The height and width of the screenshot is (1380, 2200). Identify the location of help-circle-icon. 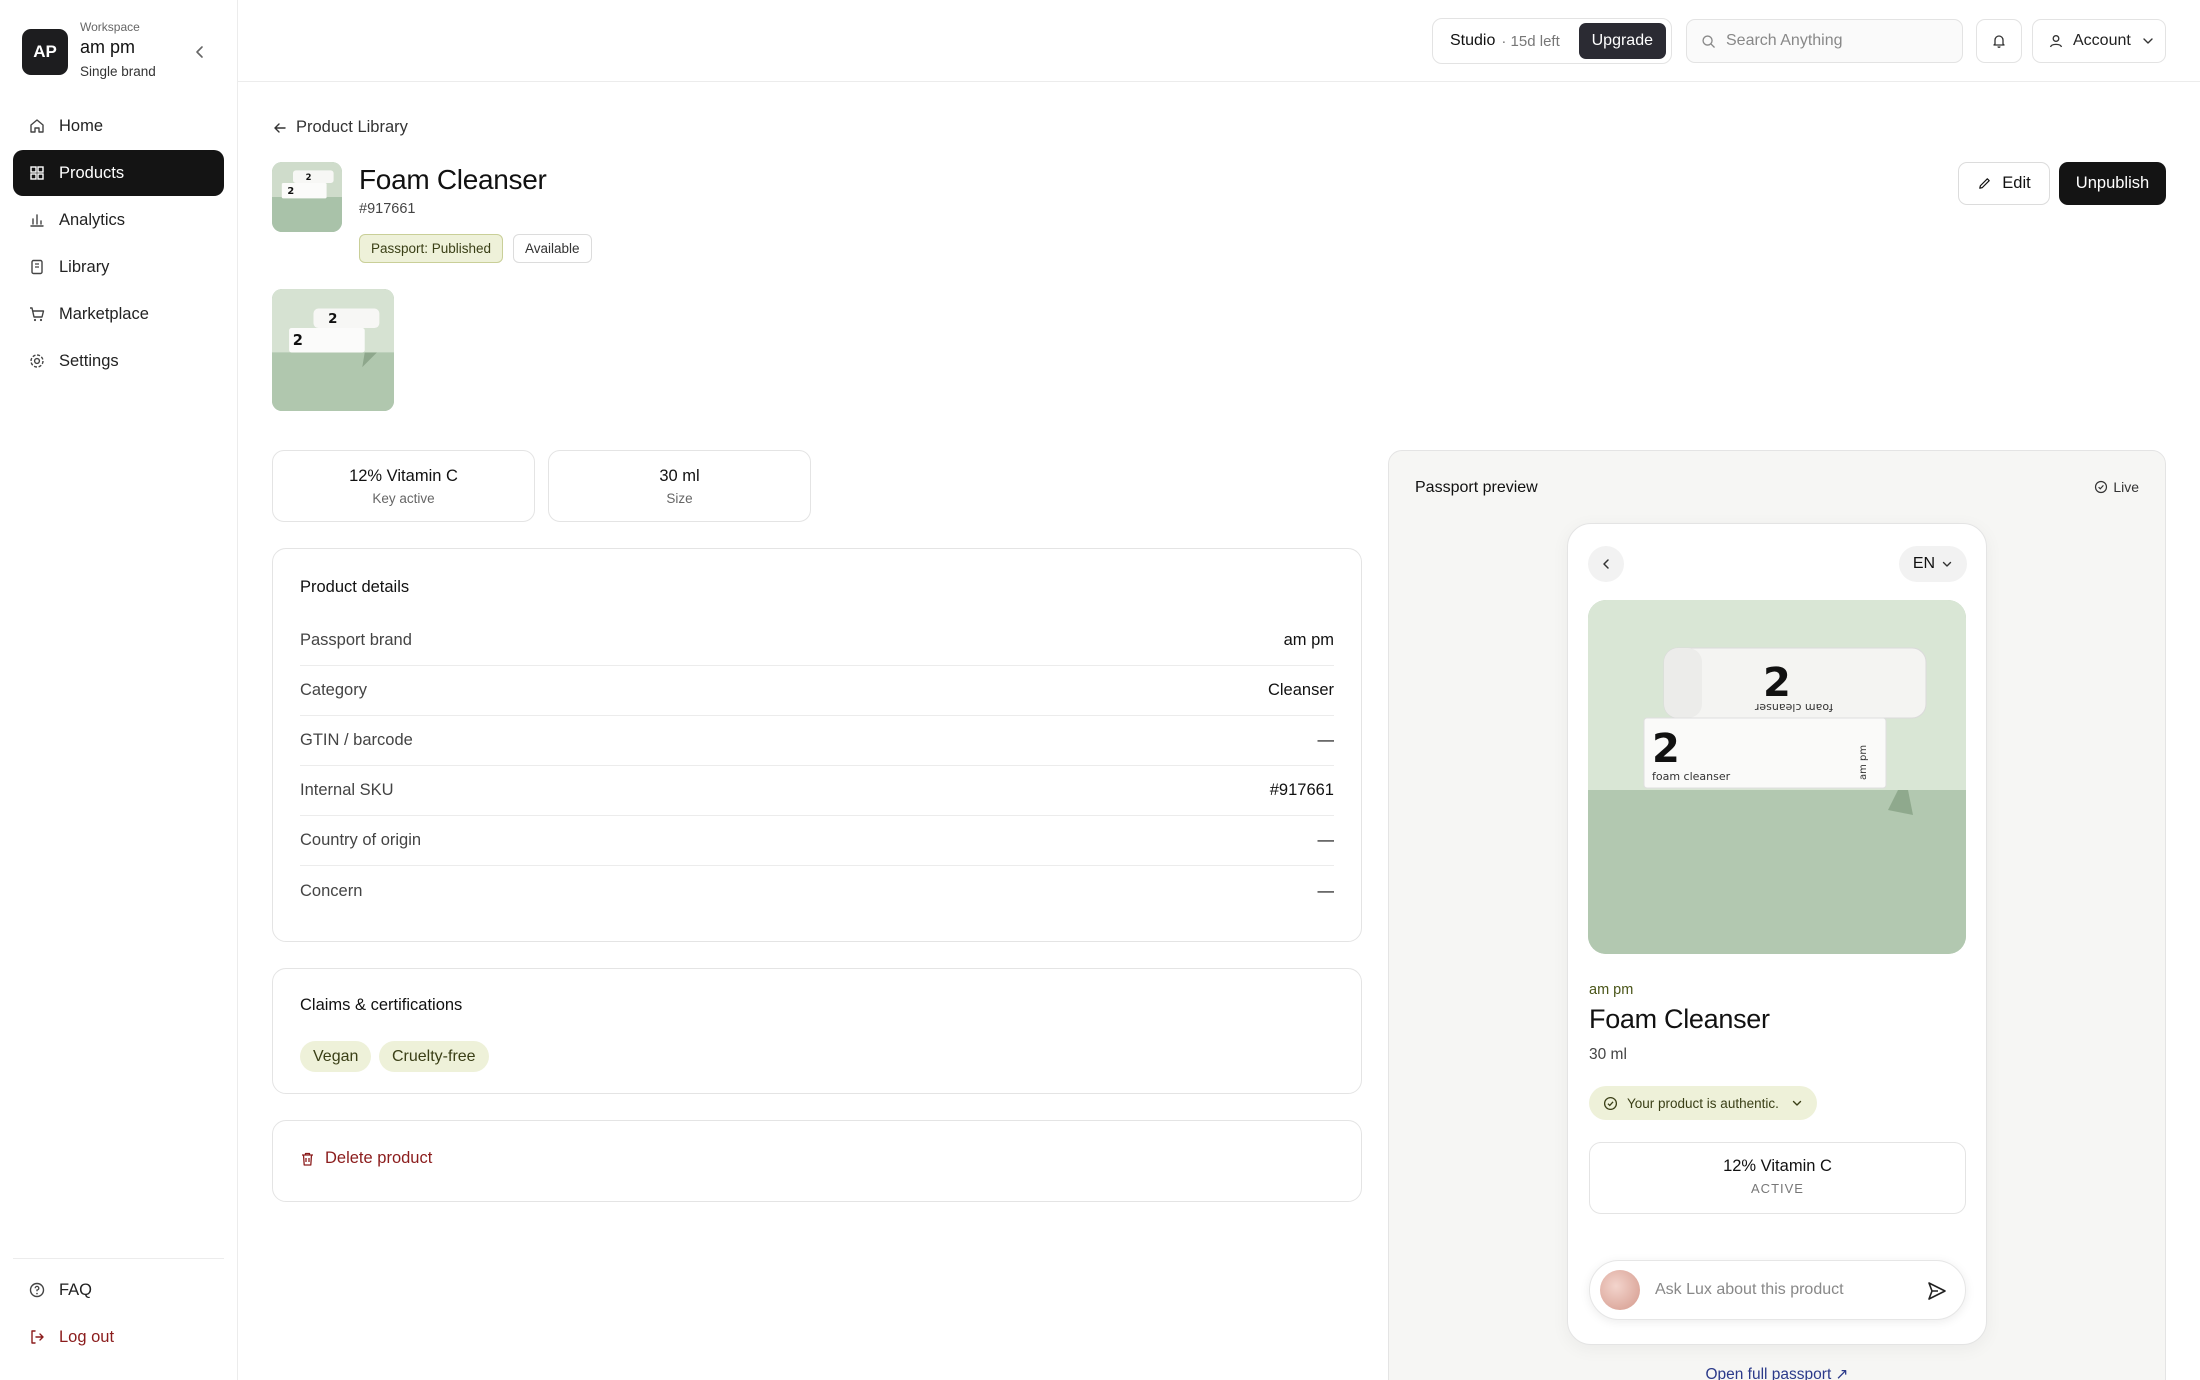
(37, 1290).